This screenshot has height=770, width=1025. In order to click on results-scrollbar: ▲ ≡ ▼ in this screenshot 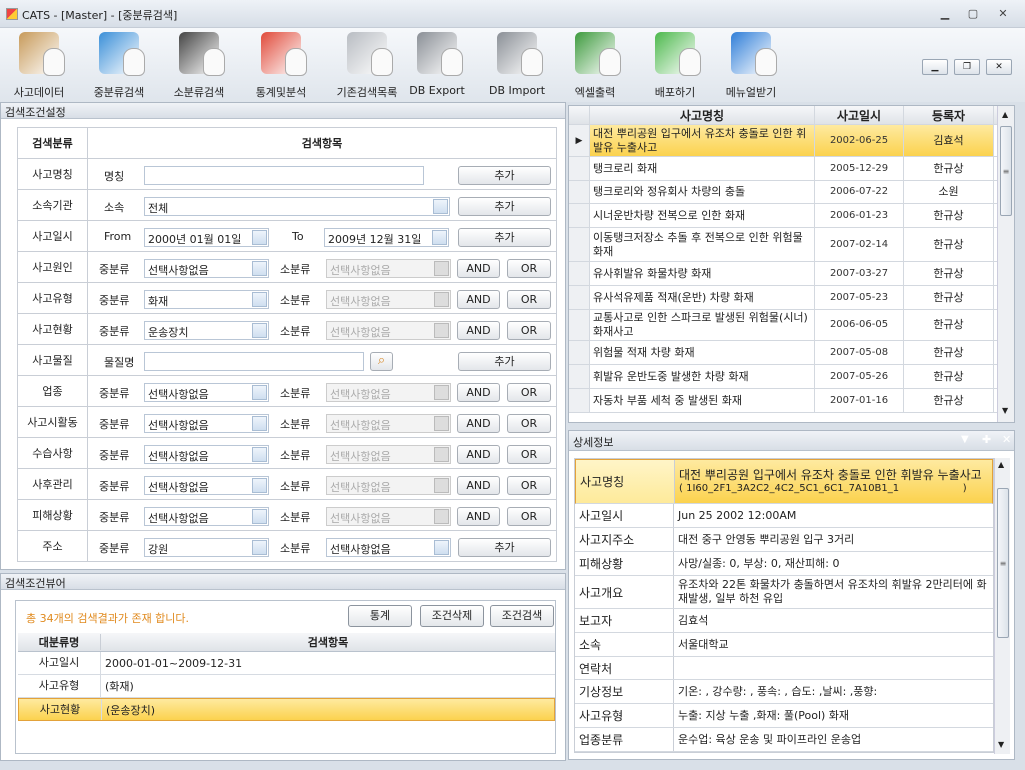, I will do `click(1005, 264)`.